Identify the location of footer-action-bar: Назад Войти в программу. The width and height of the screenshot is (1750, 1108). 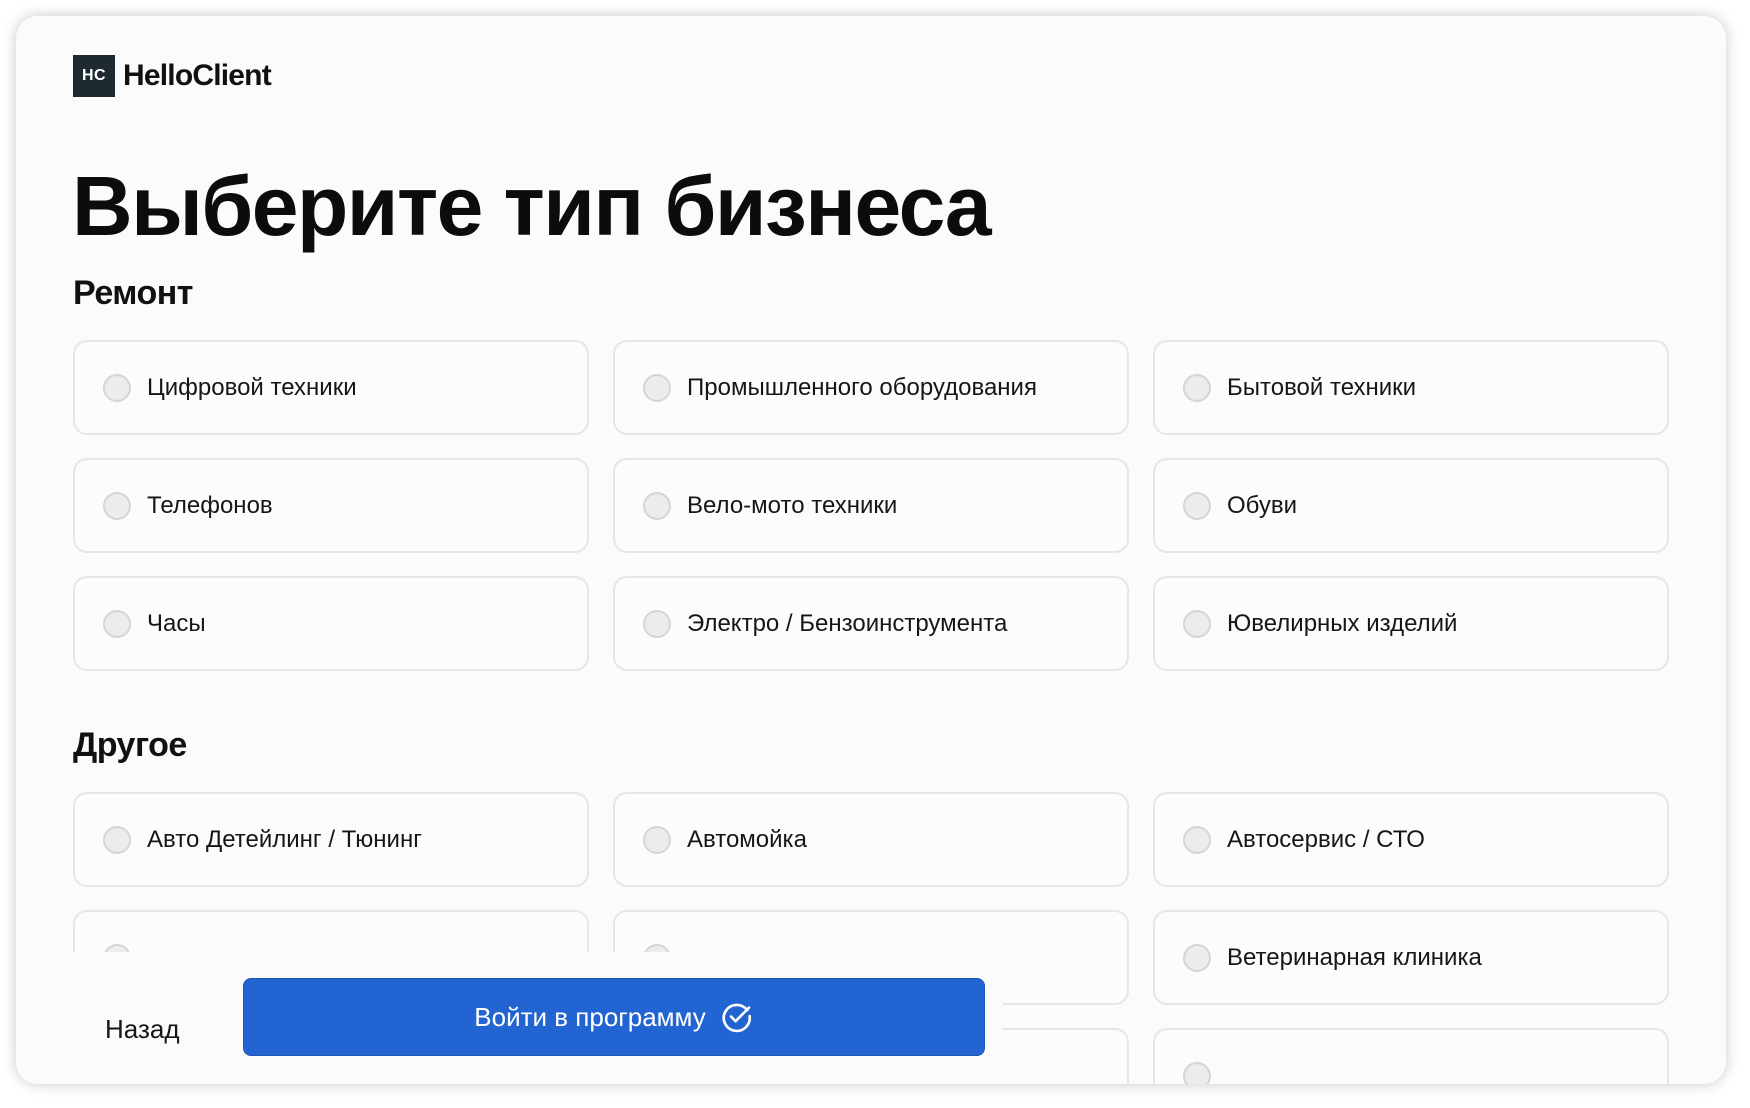
(538, 1018).